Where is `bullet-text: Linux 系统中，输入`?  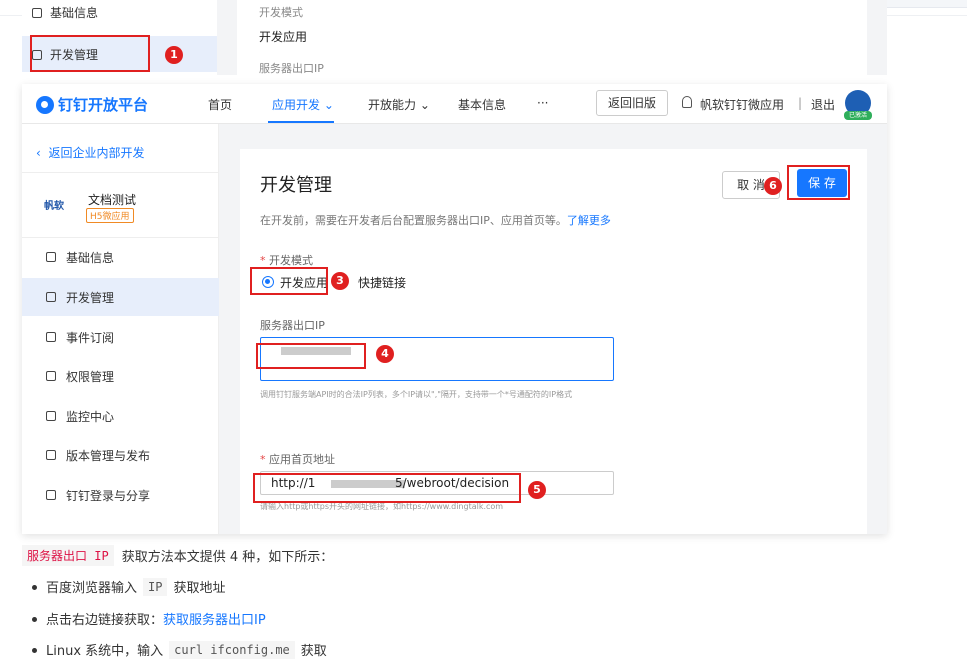 bullet-text: Linux 系统中，输入 is located at coordinates (105, 651).